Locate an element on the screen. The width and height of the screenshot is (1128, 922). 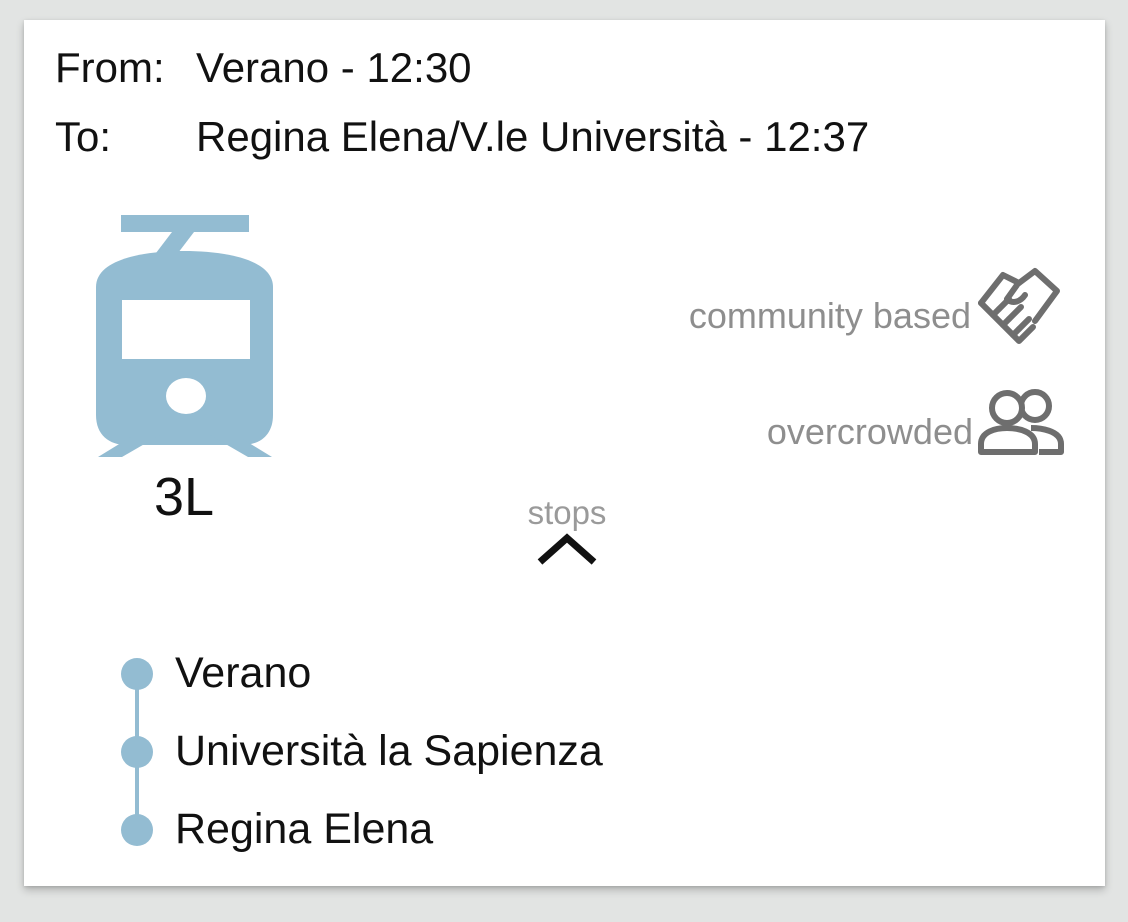
stop-item: Regina Elena is located at coordinates (277, 829).